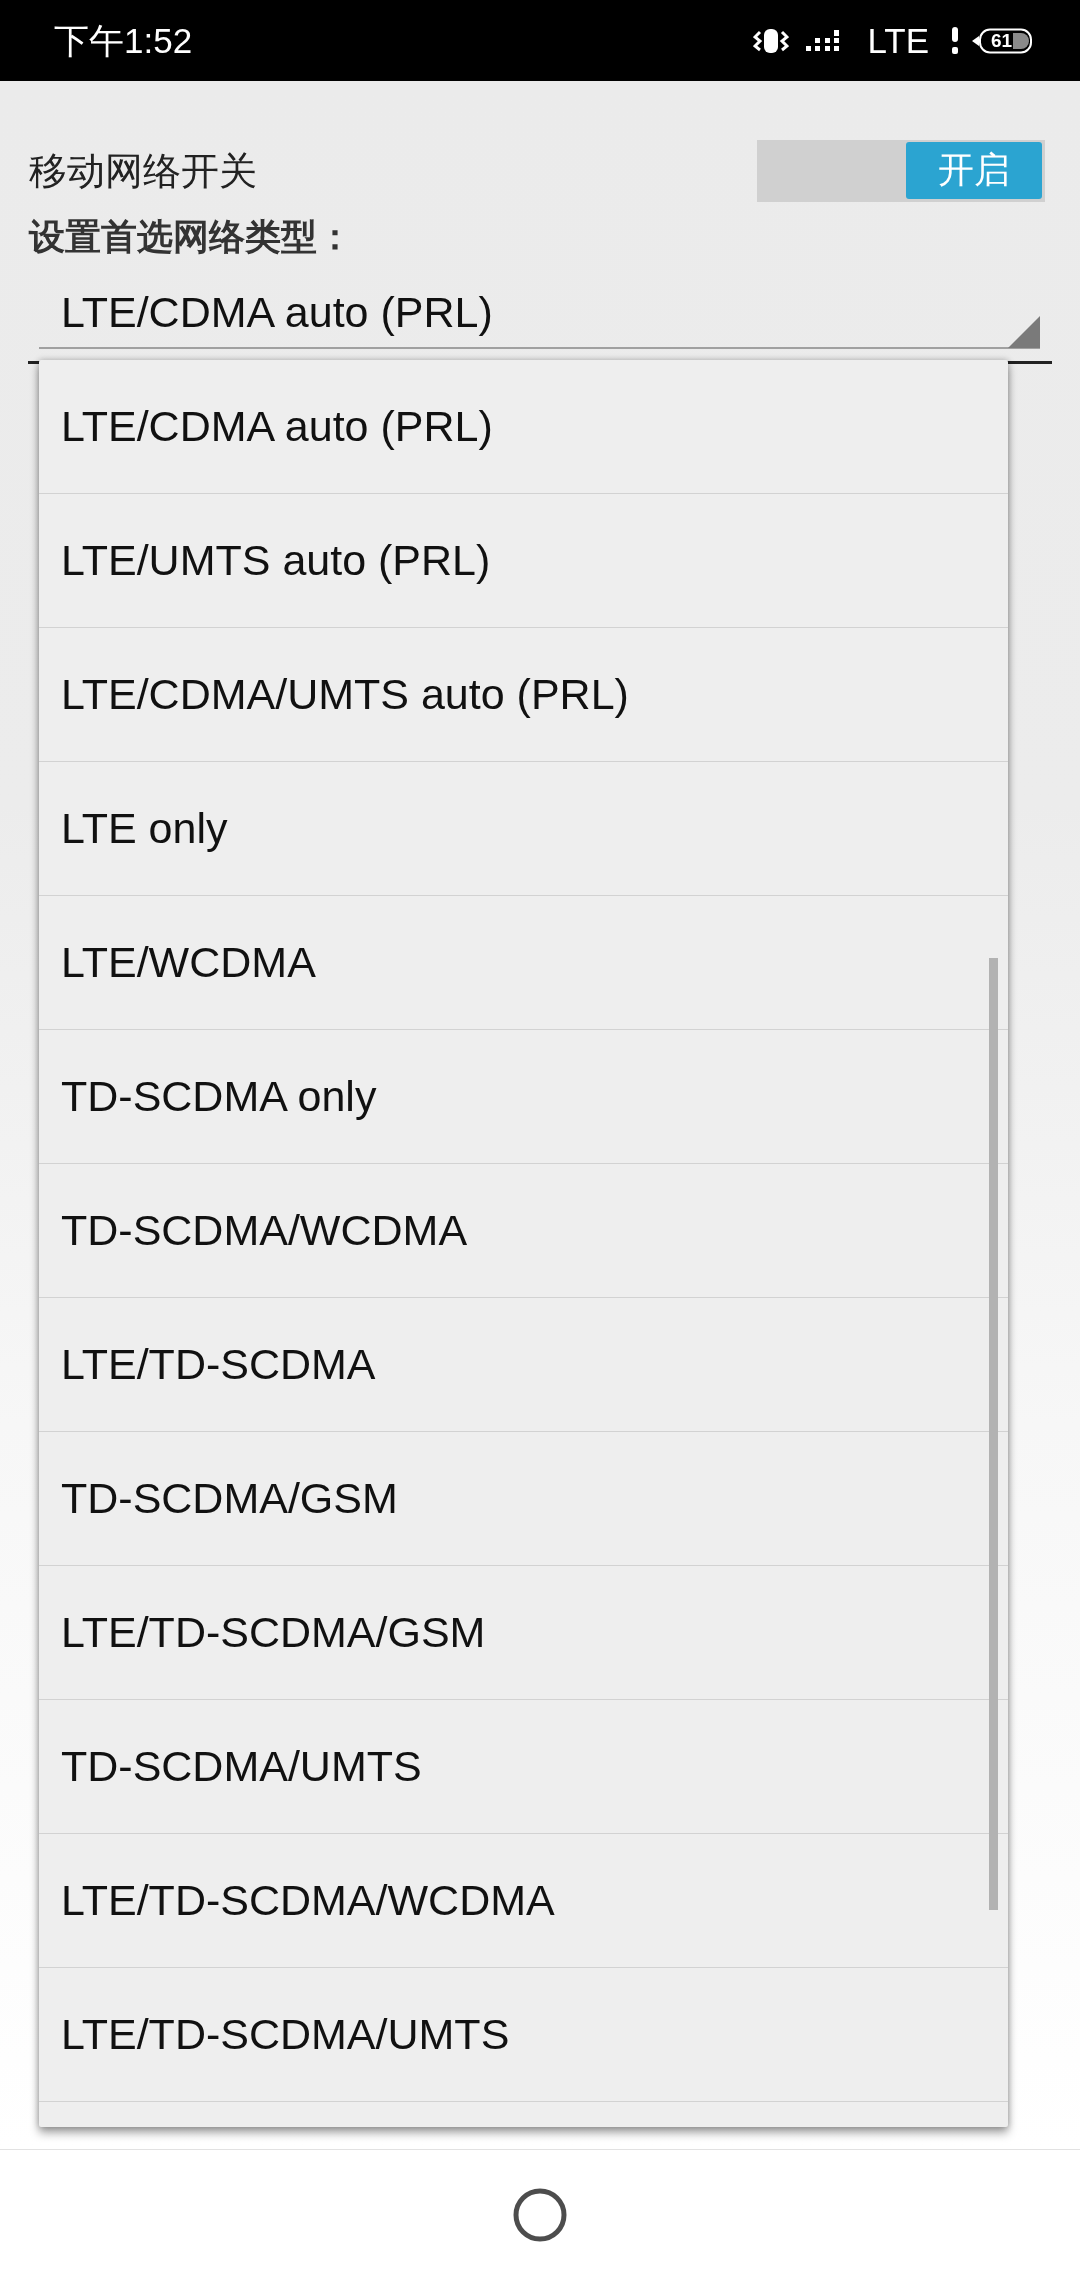 This screenshot has width=1080, height=2280. I want to click on exclamation-icon, so click(955, 40).